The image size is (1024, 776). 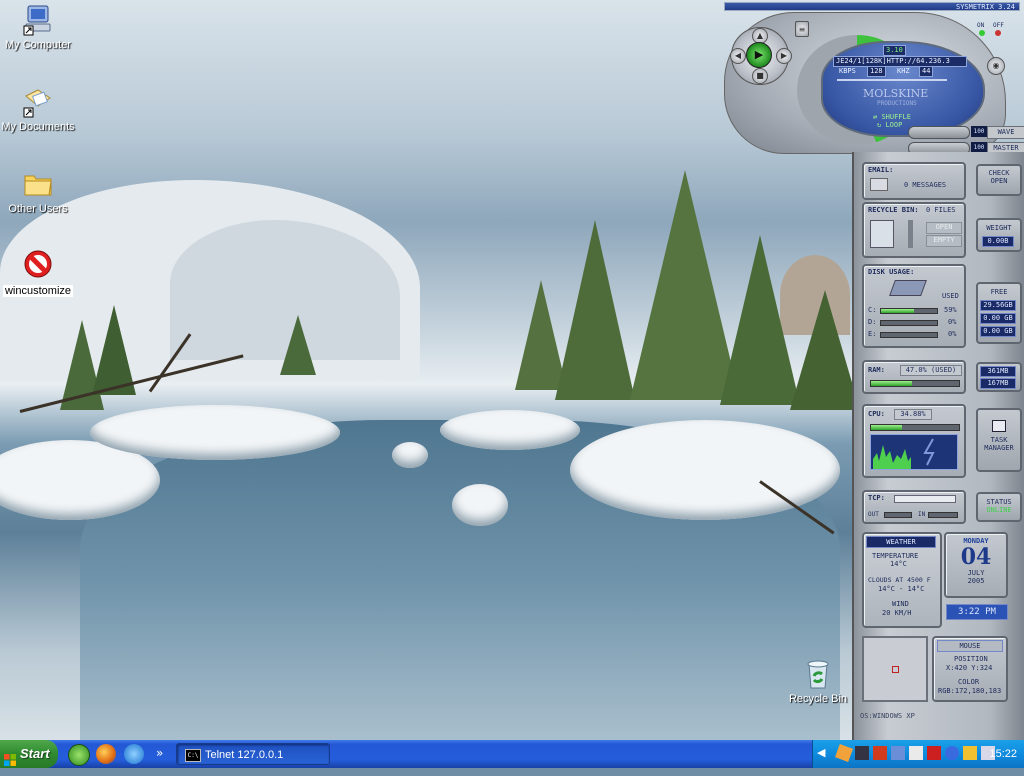 What do you see at coordinates (872, 6) in the screenshot?
I see `widget-title-bar: SYSMETRIX 3.24` at bounding box center [872, 6].